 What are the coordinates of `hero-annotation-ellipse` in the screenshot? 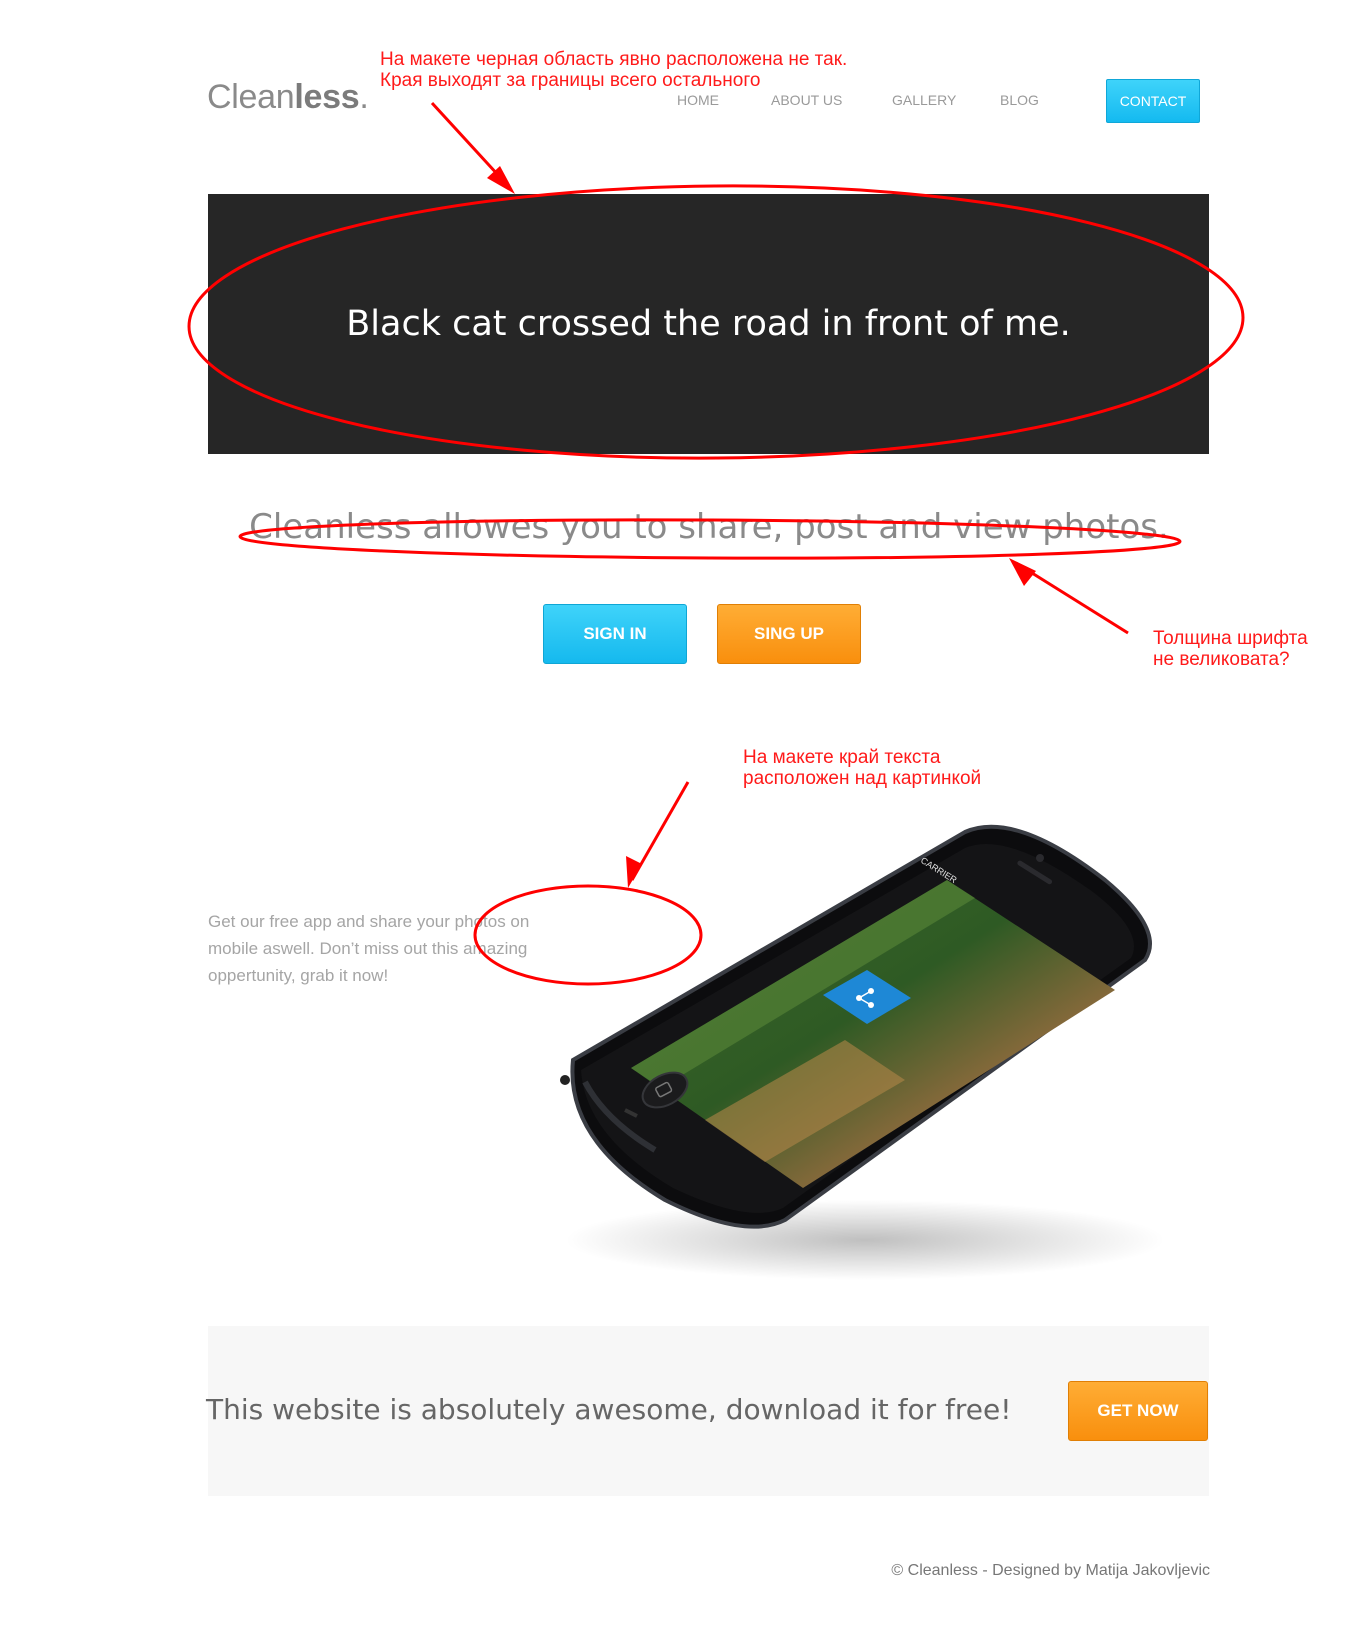 It's located at (716, 322).